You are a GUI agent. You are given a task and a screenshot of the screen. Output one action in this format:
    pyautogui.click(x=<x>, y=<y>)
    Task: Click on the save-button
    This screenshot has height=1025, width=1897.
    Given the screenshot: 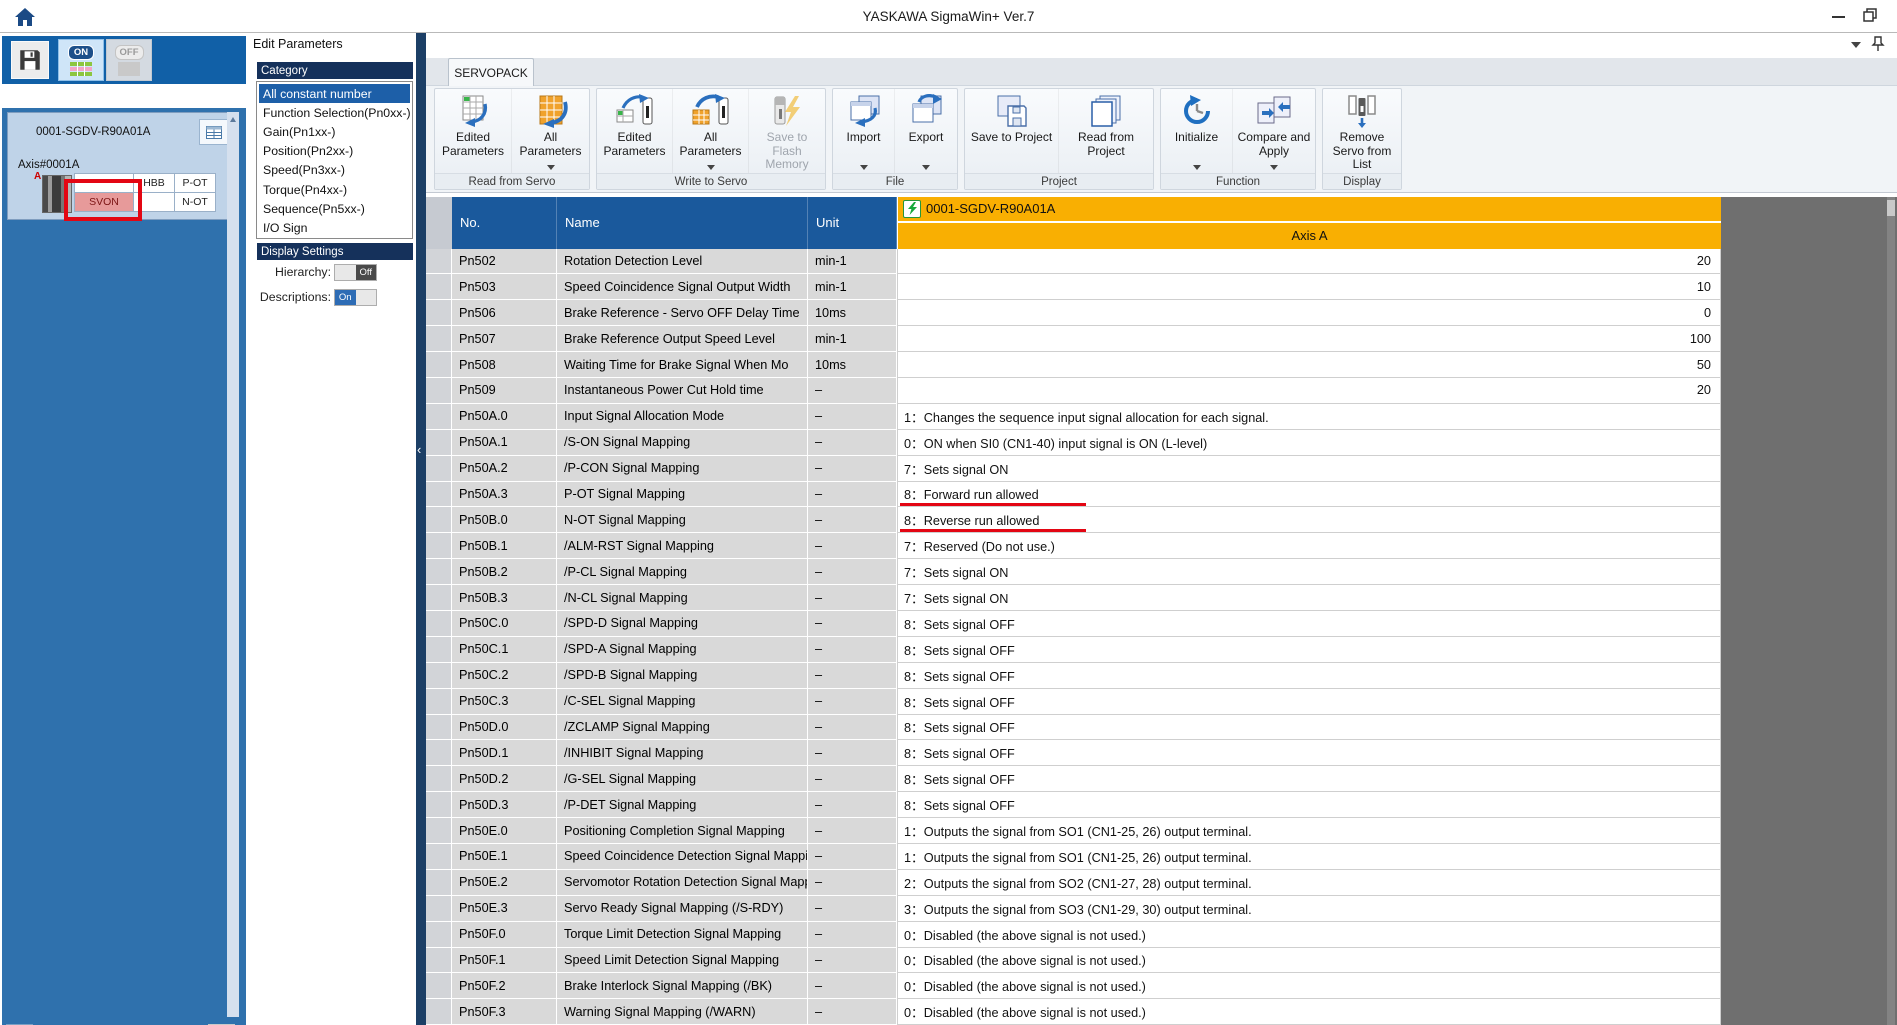 What is the action you would take?
    pyautogui.click(x=30, y=60)
    